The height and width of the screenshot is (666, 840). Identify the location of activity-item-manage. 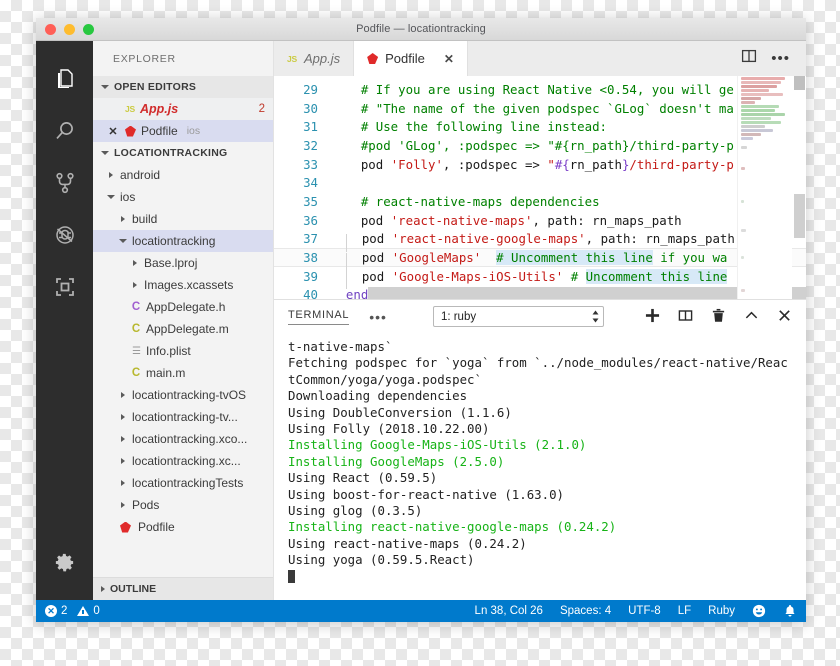
(64, 562).